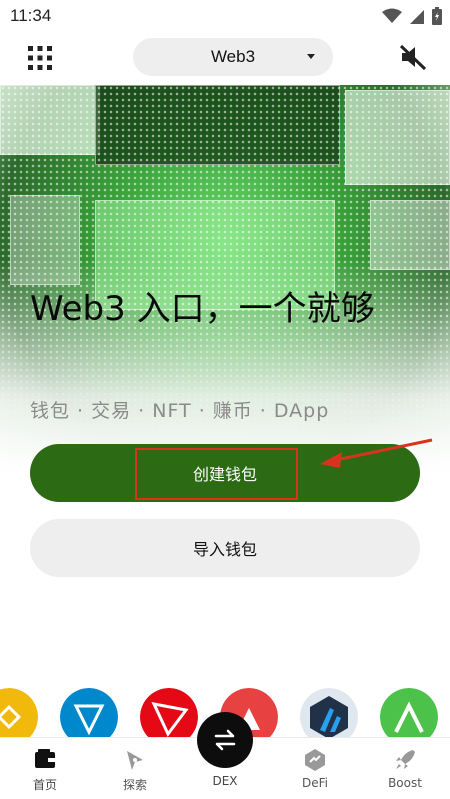 The width and height of the screenshot is (450, 799). I want to click on top-bar: Web3, so click(225, 58).